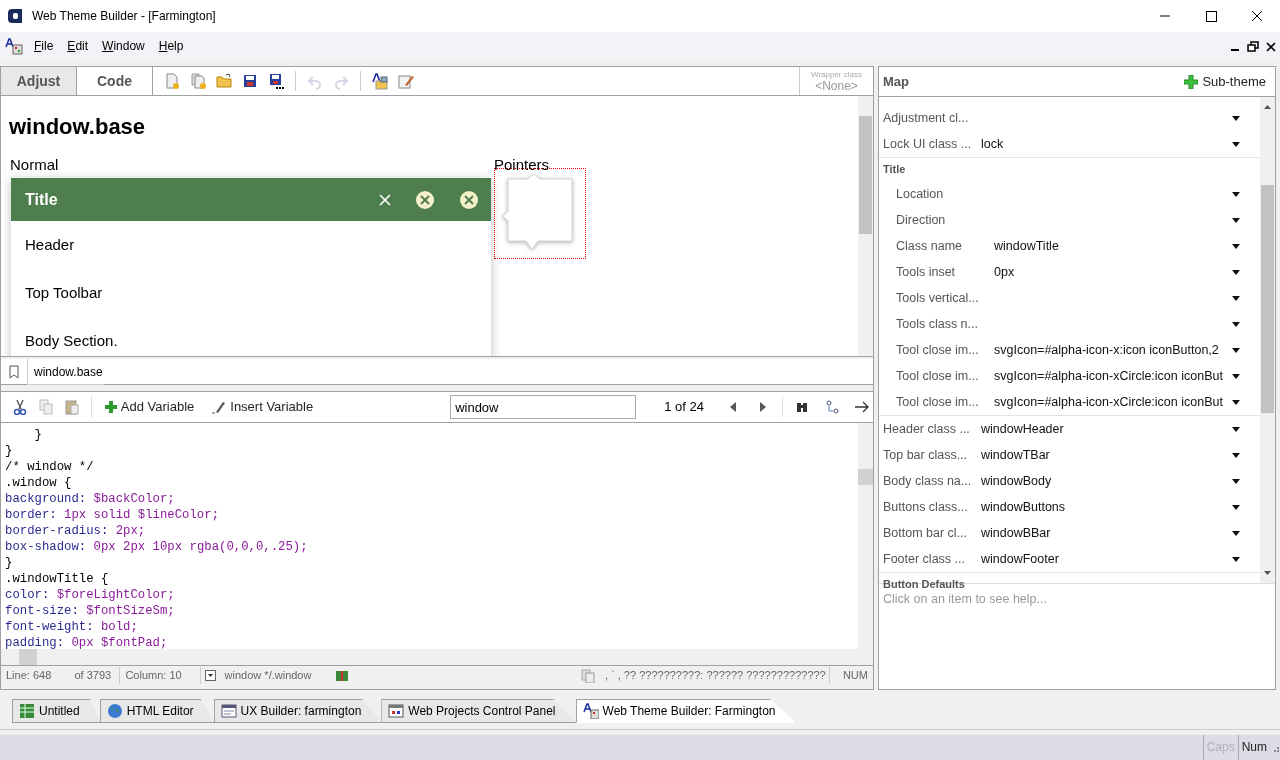 The image size is (1280, 760). What do you see at coordinates (1069, 429) in the screenshot?
I see `property-row: Header class ... windowHeader` at bounding box center [1069, 429].